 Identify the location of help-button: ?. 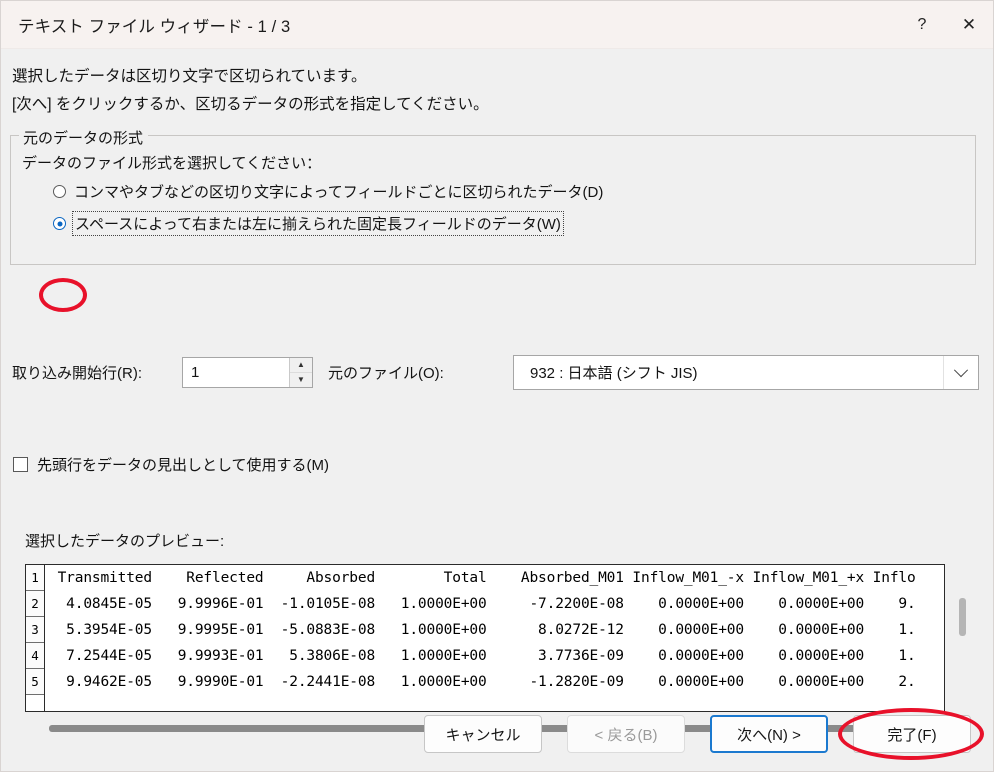
(922, 24).